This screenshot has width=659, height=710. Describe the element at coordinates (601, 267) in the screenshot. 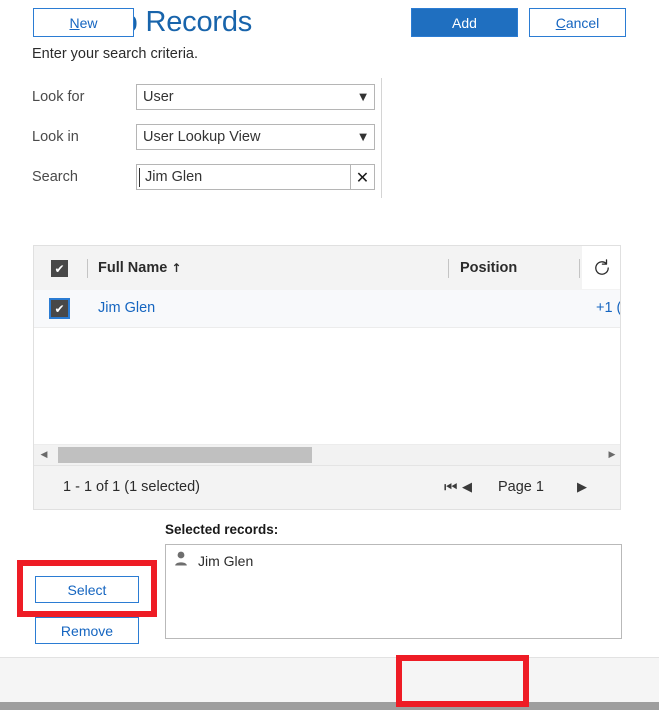

I see `refresh-icon` at that location.